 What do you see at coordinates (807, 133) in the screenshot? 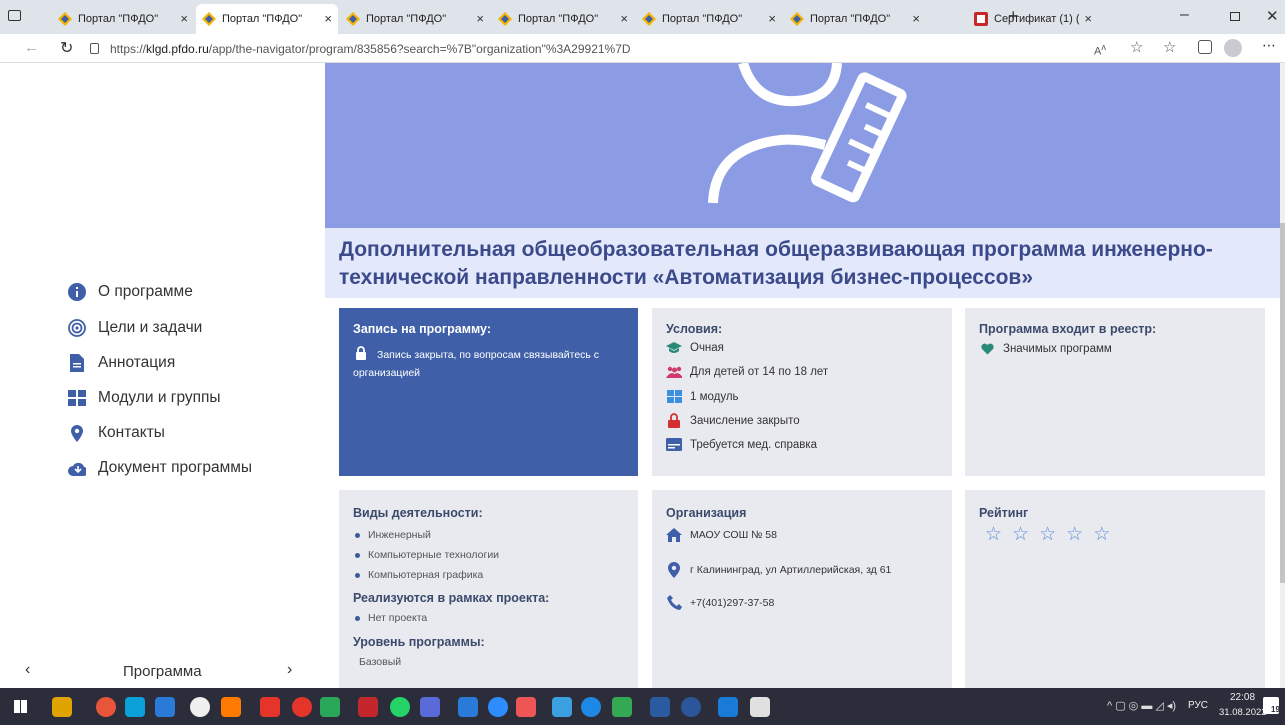
I see `engineer-illustration-icon` at bounding box center [807, 133].